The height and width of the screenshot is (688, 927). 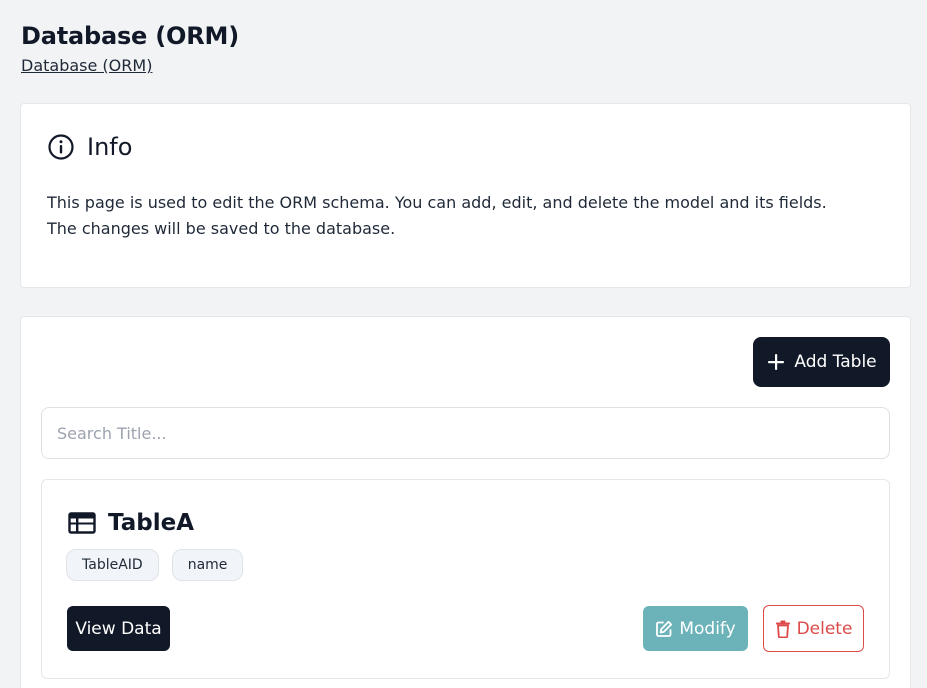 What do you see at coordinates (824, 628) in the screenshot?
I see `delete-label: Delete` at bounding box center [824, 628].